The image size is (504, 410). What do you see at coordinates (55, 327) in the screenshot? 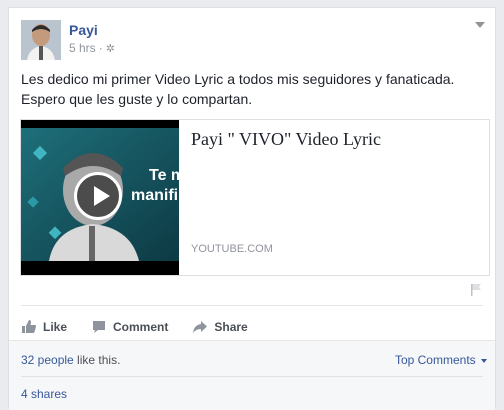
I see `like-label: Like` at bounding box center [55, 327].